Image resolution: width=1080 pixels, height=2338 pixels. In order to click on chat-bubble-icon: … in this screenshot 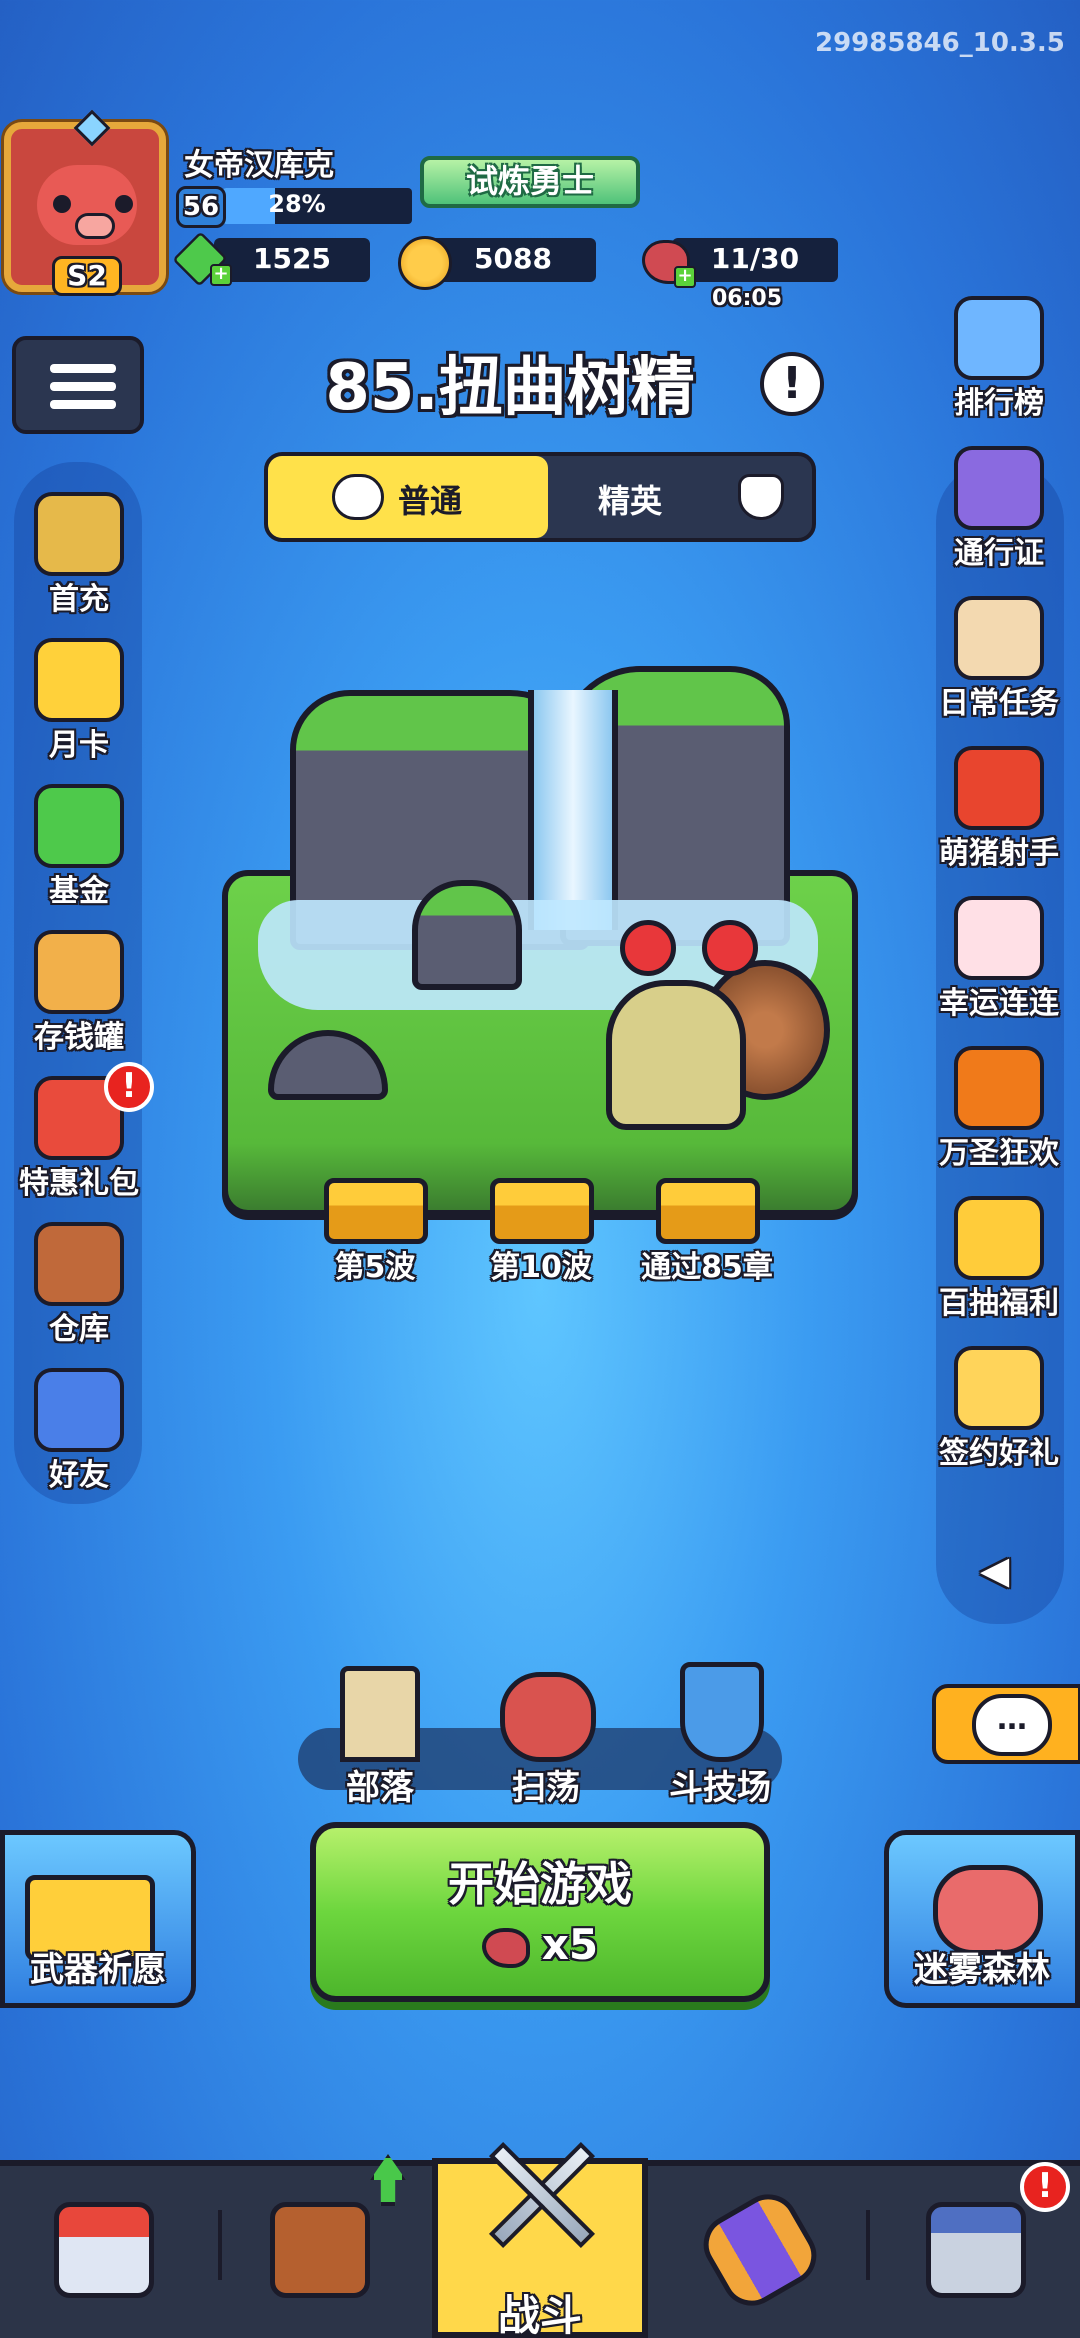, I will do `click(1012, 1725)`.